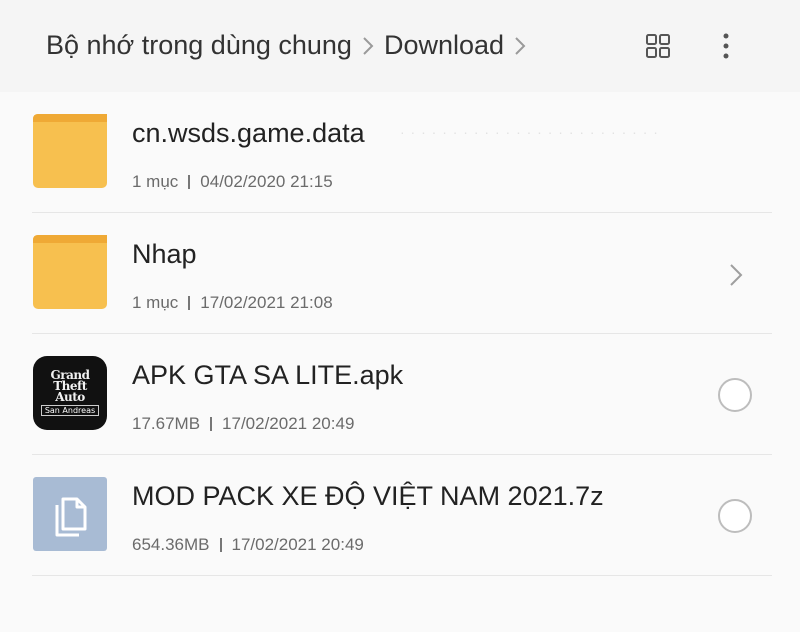 This screenshot has width=800, height=632. Describe the element at coordinates (70, 514) in the screenshot. I see `document-icon` at that location.